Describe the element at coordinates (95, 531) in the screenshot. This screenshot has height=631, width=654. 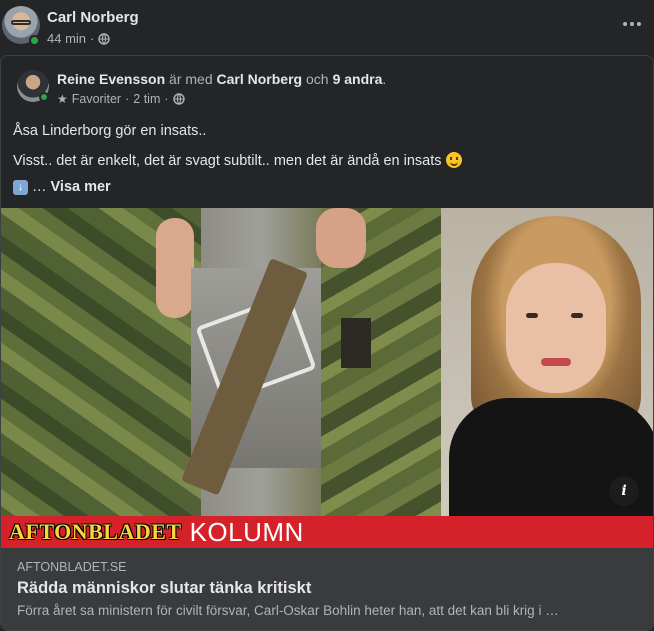
I see `aftonbladet-logo: AFTONBLADET` at that location.